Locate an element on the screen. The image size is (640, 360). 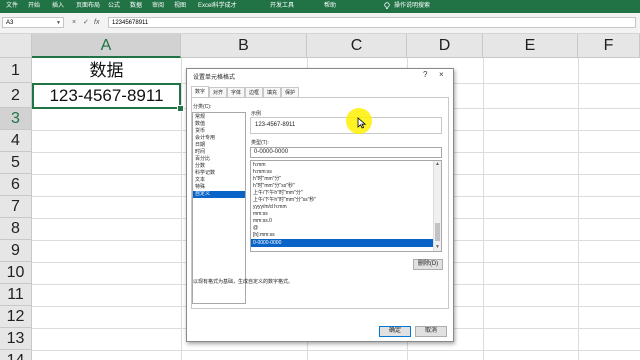
scroll-up-icon: ▲ is located at coordinates (437, 164).